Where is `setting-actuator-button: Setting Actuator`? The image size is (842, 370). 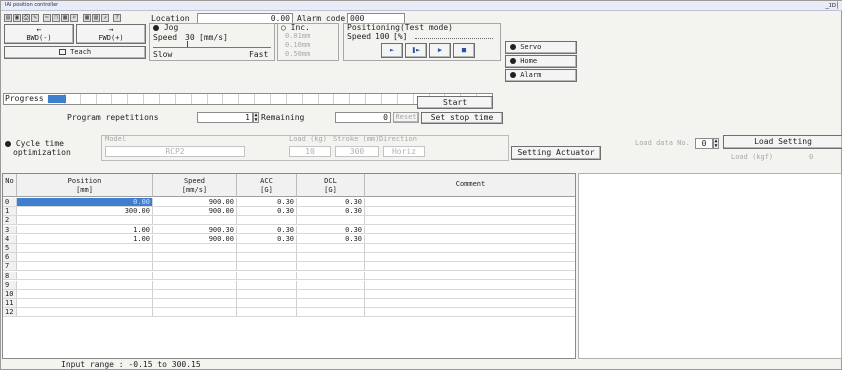
setting-actuator-button: Setting Actuator is located at coordinates (556, 153).